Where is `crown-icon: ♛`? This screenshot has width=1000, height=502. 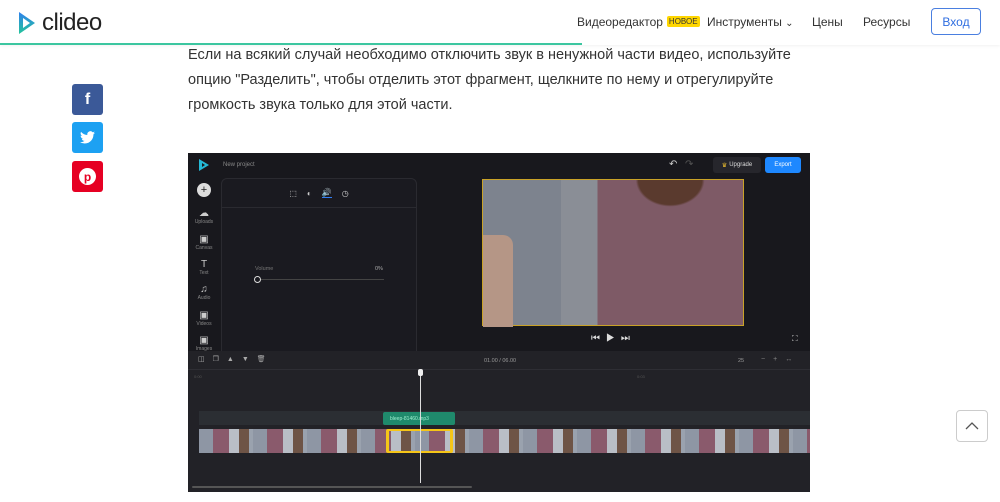
crown-icon: ♛ is located at coordinates (724, 165).